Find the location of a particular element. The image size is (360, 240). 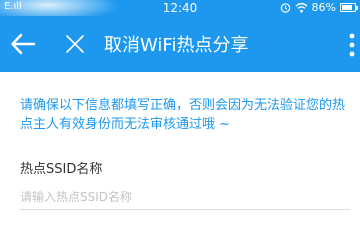

battery-icon is located at coordinates (349, 7).